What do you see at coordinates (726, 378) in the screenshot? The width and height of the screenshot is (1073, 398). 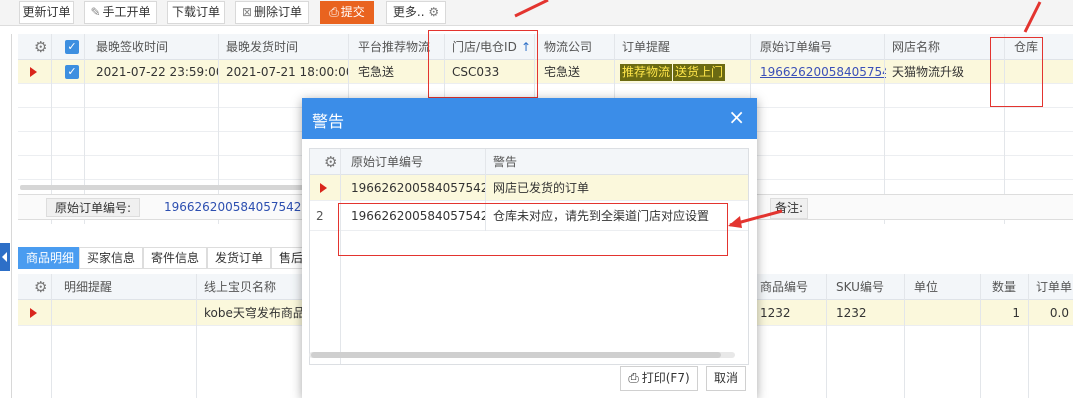 I see `cancel-button: 取消` at bounding box center [726, 378].